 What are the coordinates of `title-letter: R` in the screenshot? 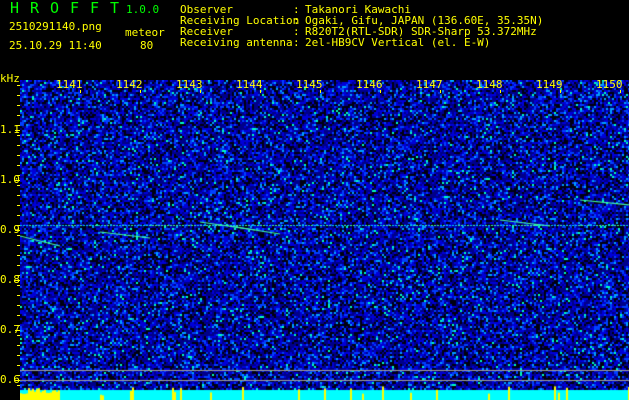 It's located at (35, 8).